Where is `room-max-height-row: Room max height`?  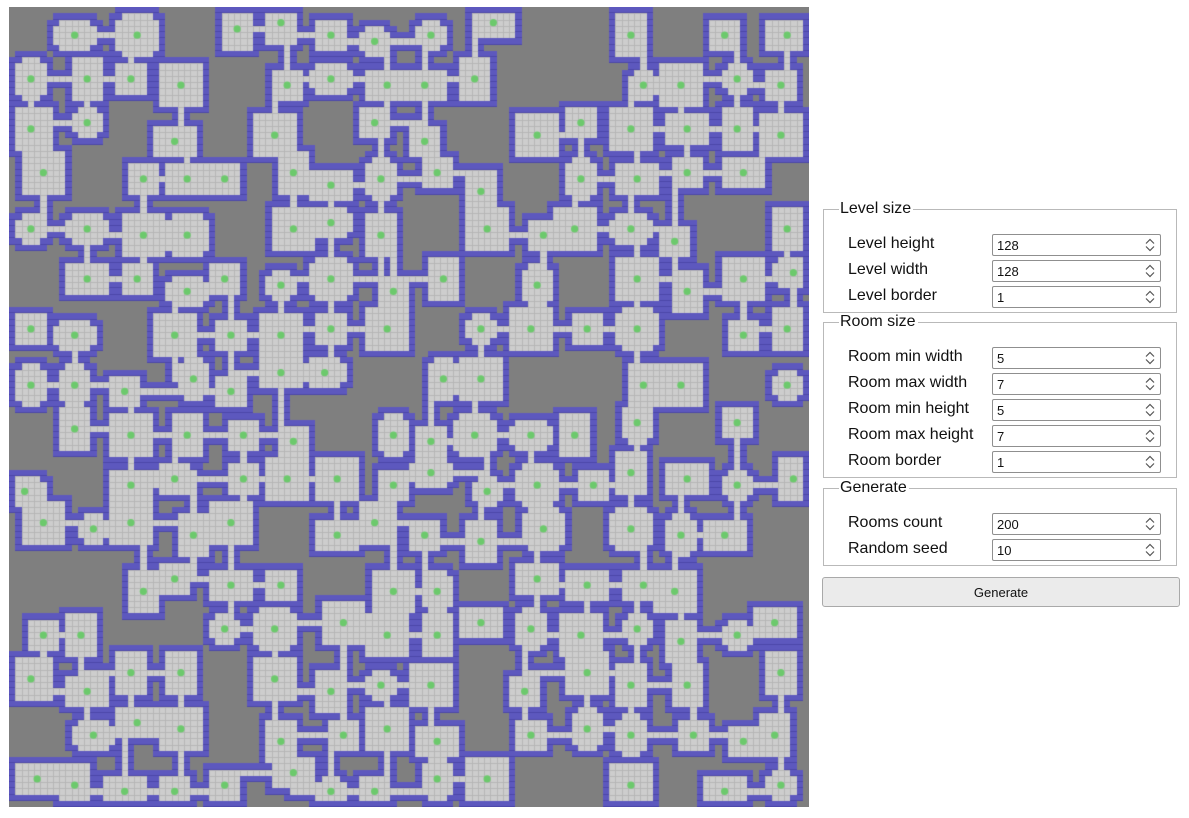
room-max-height-row: Room max height is located at coordinates (1000, 436).